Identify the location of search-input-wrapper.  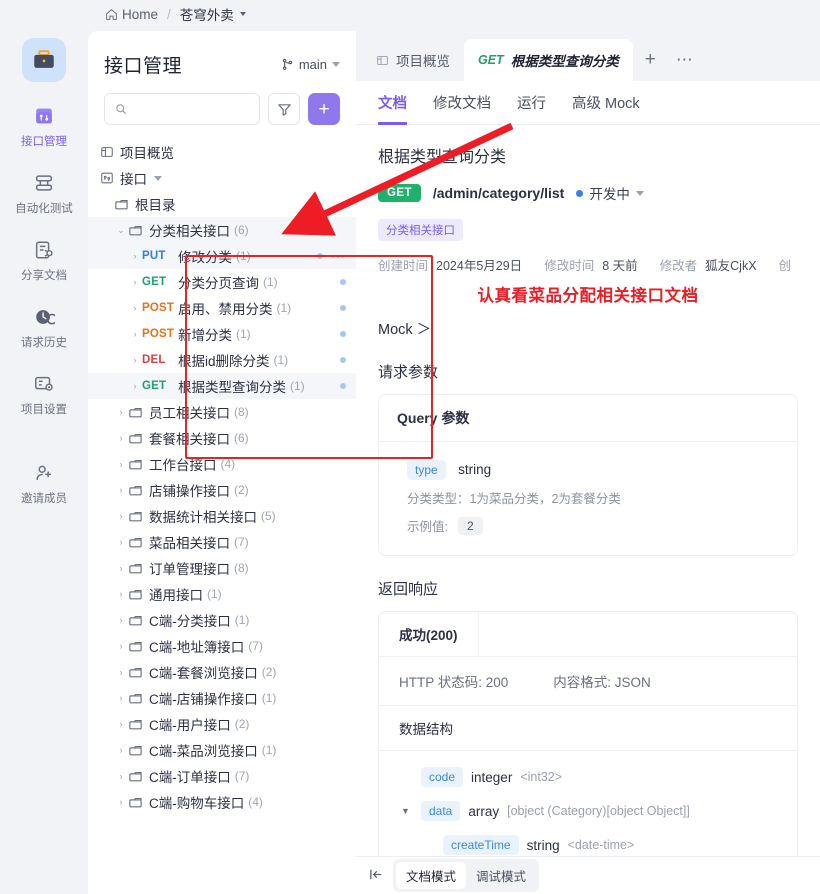
(182, 109).